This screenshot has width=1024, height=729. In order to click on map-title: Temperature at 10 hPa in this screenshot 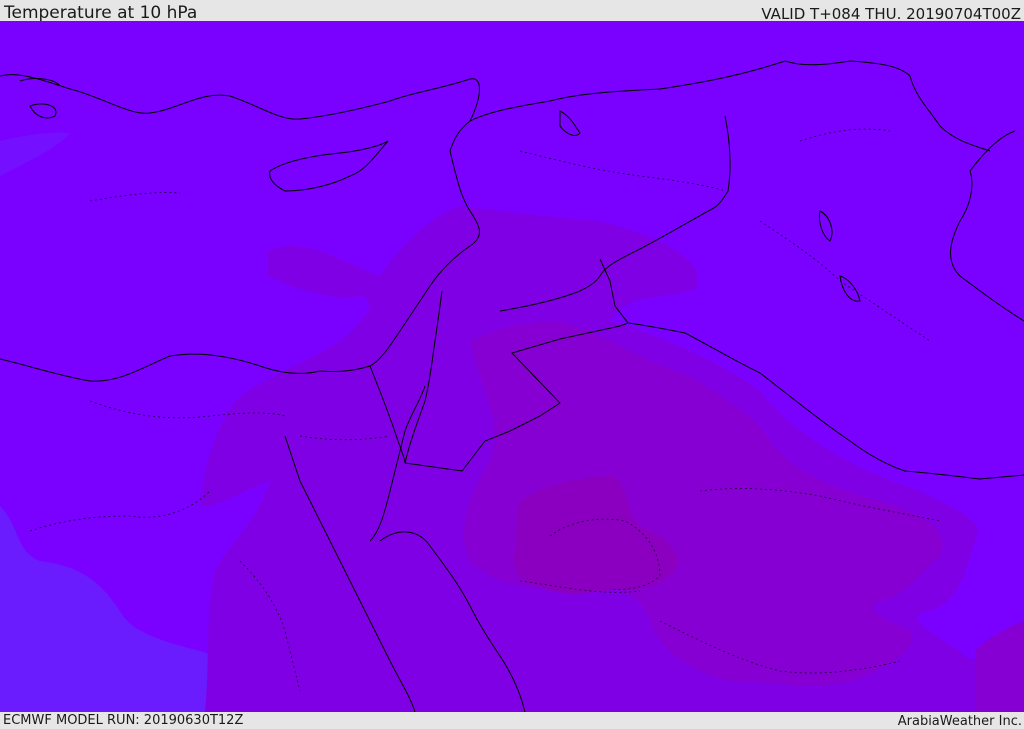, I will do `click(101, 13)`.